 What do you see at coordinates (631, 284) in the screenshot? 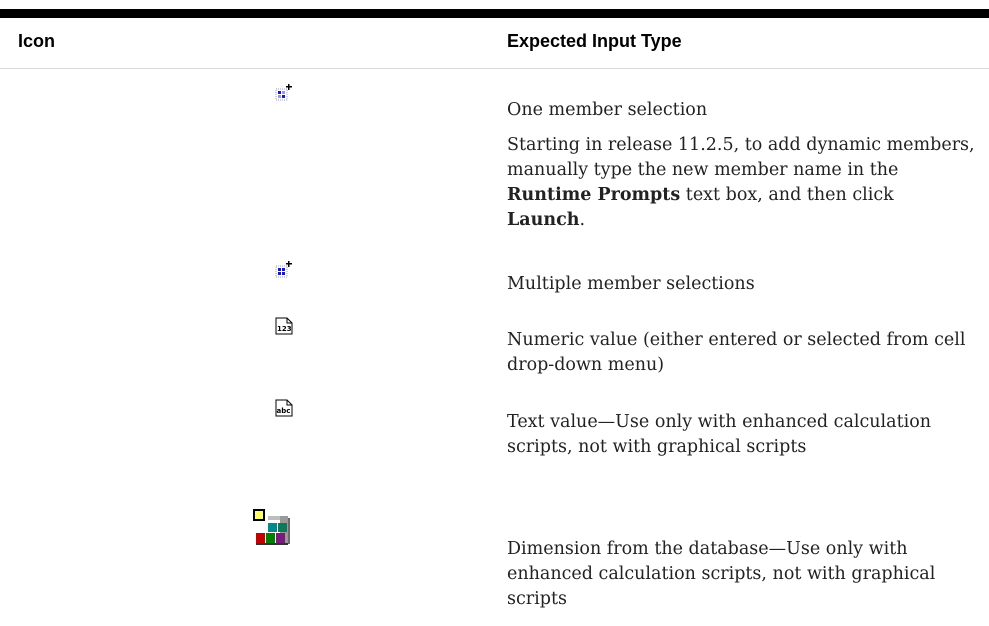
I see `row-multiple-member-text: Multiple member selections` at bounding box center [631, 284].